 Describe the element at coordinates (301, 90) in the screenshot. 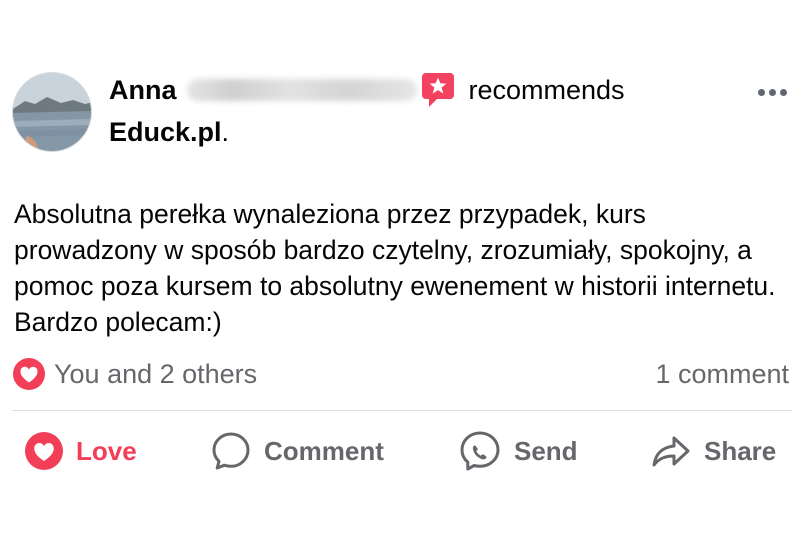

I see `author-last-name-redacted` at that location.